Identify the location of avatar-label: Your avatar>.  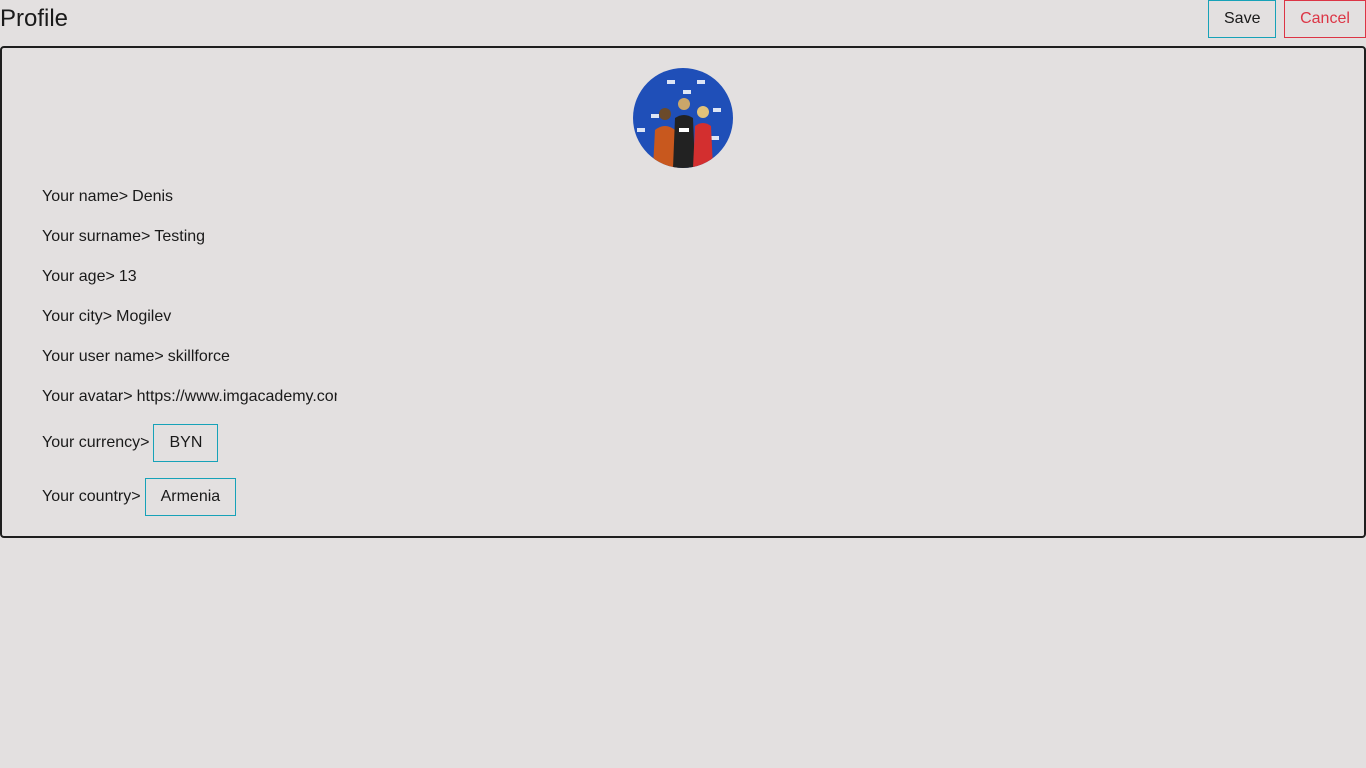
(87, 396).